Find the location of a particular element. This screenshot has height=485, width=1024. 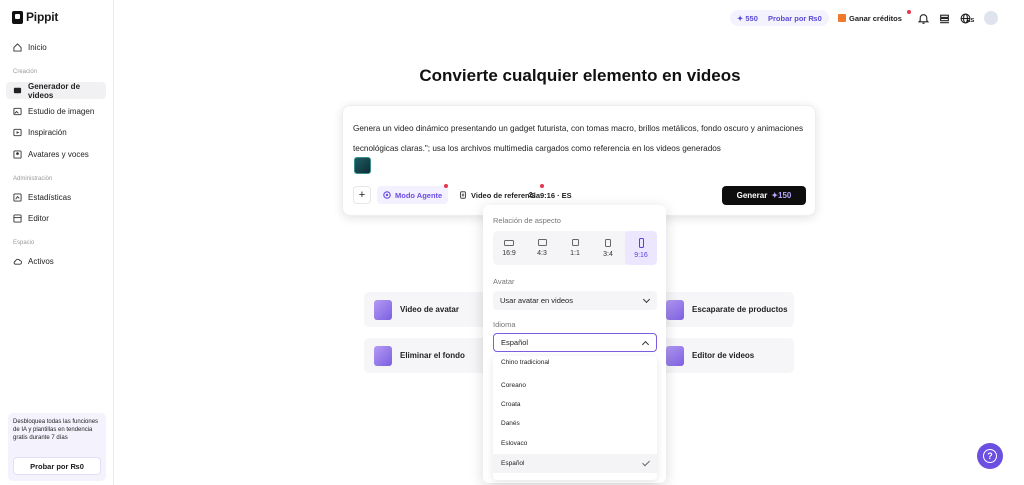

language-select: Español is located at coordinates (575, 342).